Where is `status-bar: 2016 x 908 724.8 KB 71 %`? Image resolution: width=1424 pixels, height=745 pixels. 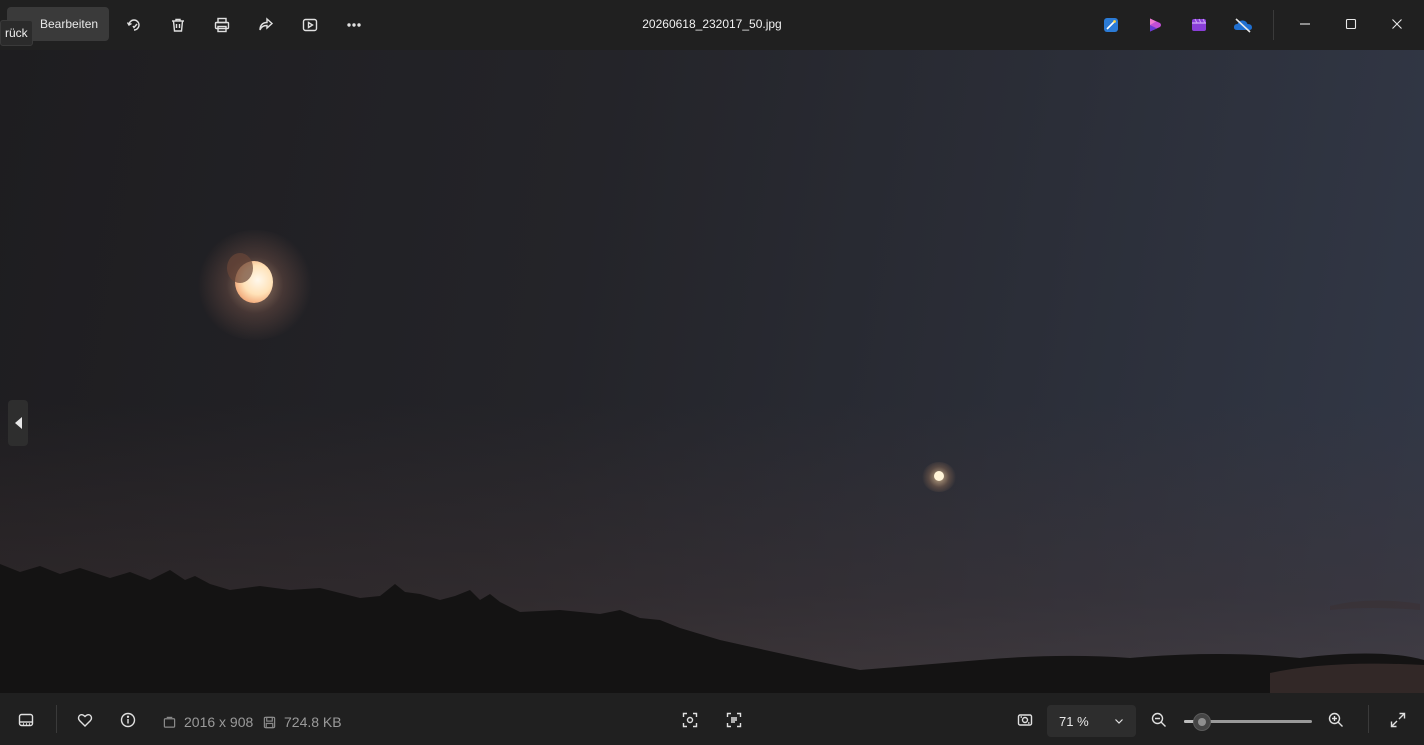 status-bar: 2016 x 908 724.8 KB 71 % is located at coordinates (712, 719).